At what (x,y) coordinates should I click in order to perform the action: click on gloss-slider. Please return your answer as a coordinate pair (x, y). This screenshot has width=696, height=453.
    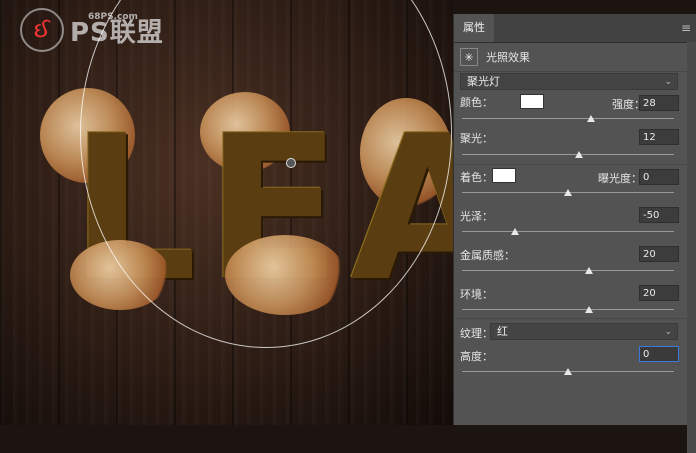
    Looking at the image, I should click on (568, 231).